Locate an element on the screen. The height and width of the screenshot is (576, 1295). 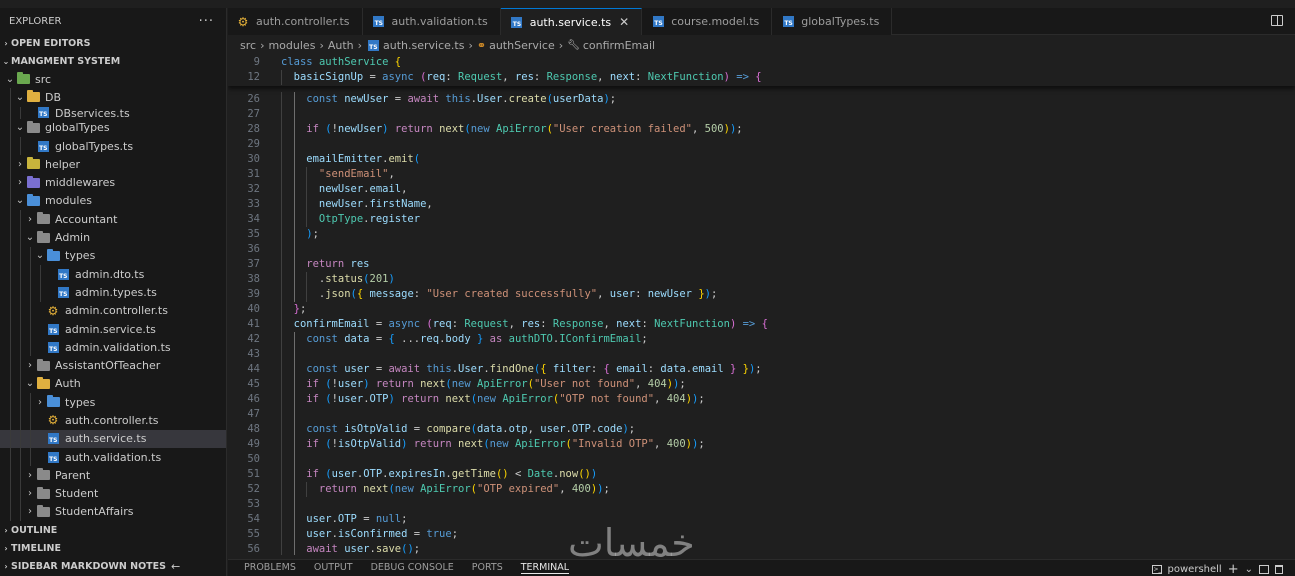
tree-folder-accountant: › Accountant is located at coordinates (113, 219).